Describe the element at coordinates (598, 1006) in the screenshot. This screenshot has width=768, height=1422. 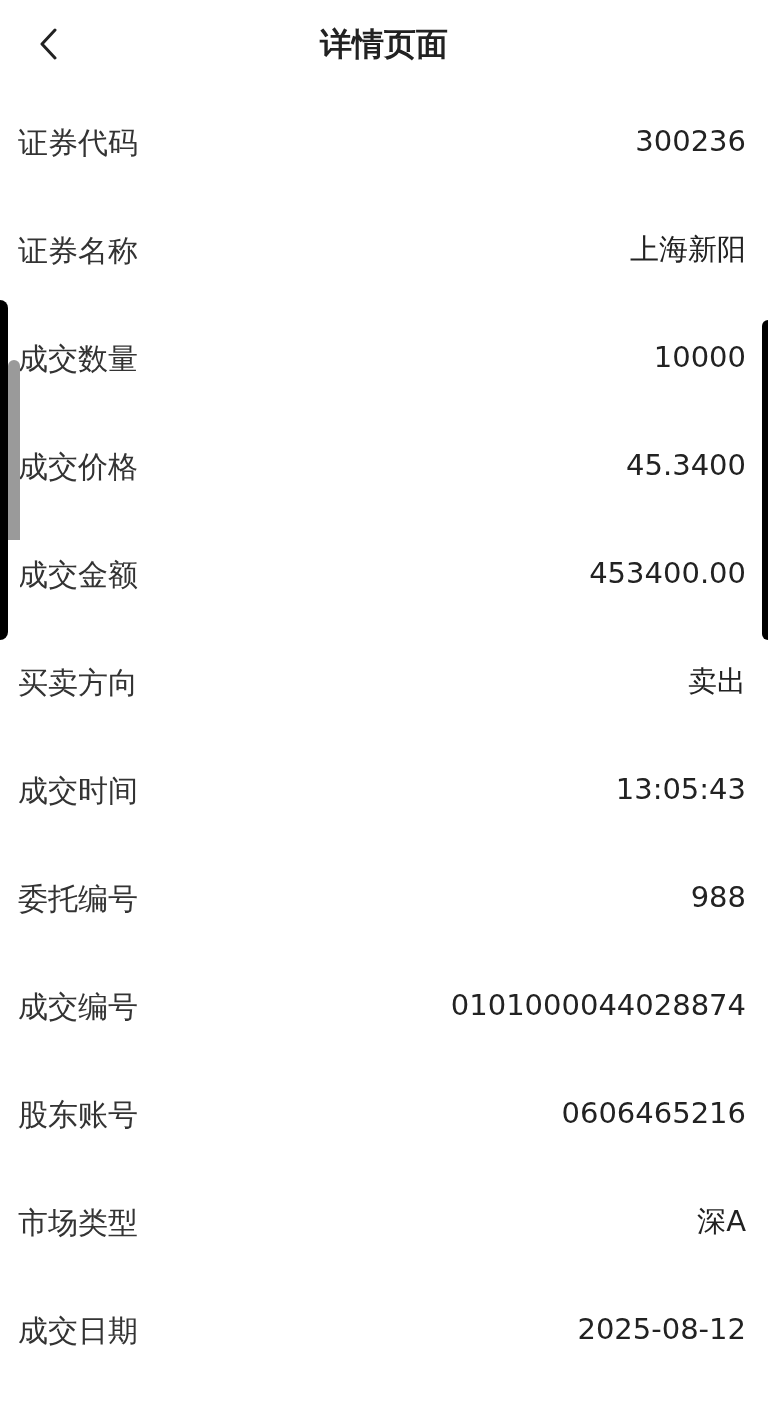
I see `field-value: 0101000044028874` at that location.